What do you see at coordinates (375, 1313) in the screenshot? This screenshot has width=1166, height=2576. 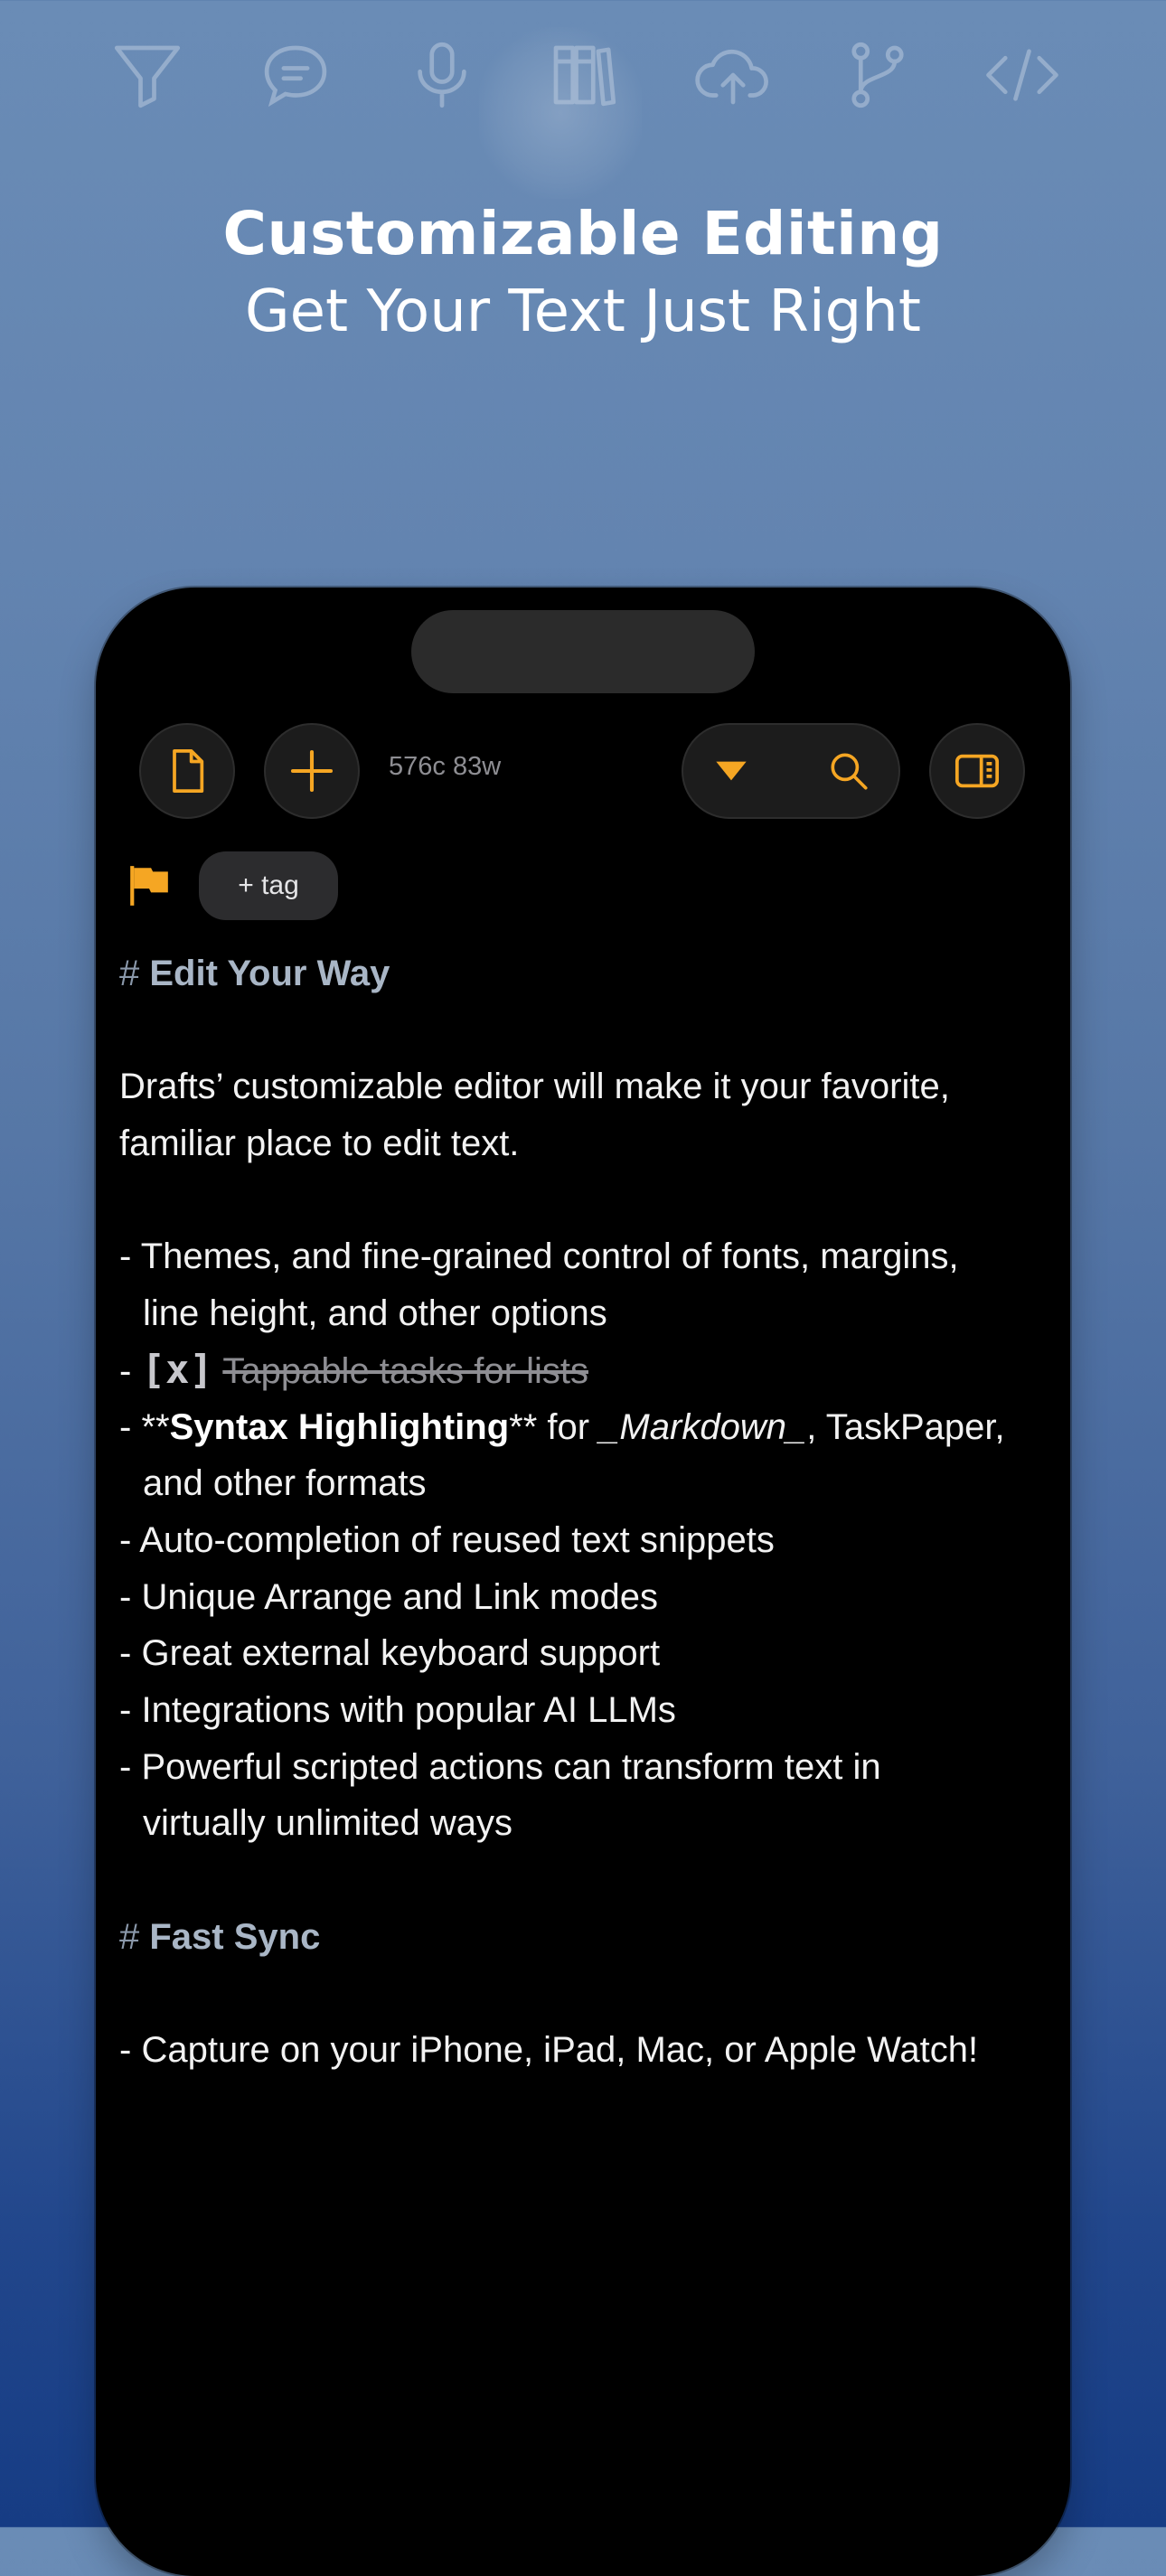 I see `list-item-continuation: line height, and other options` at bounding box center [375, 1313].